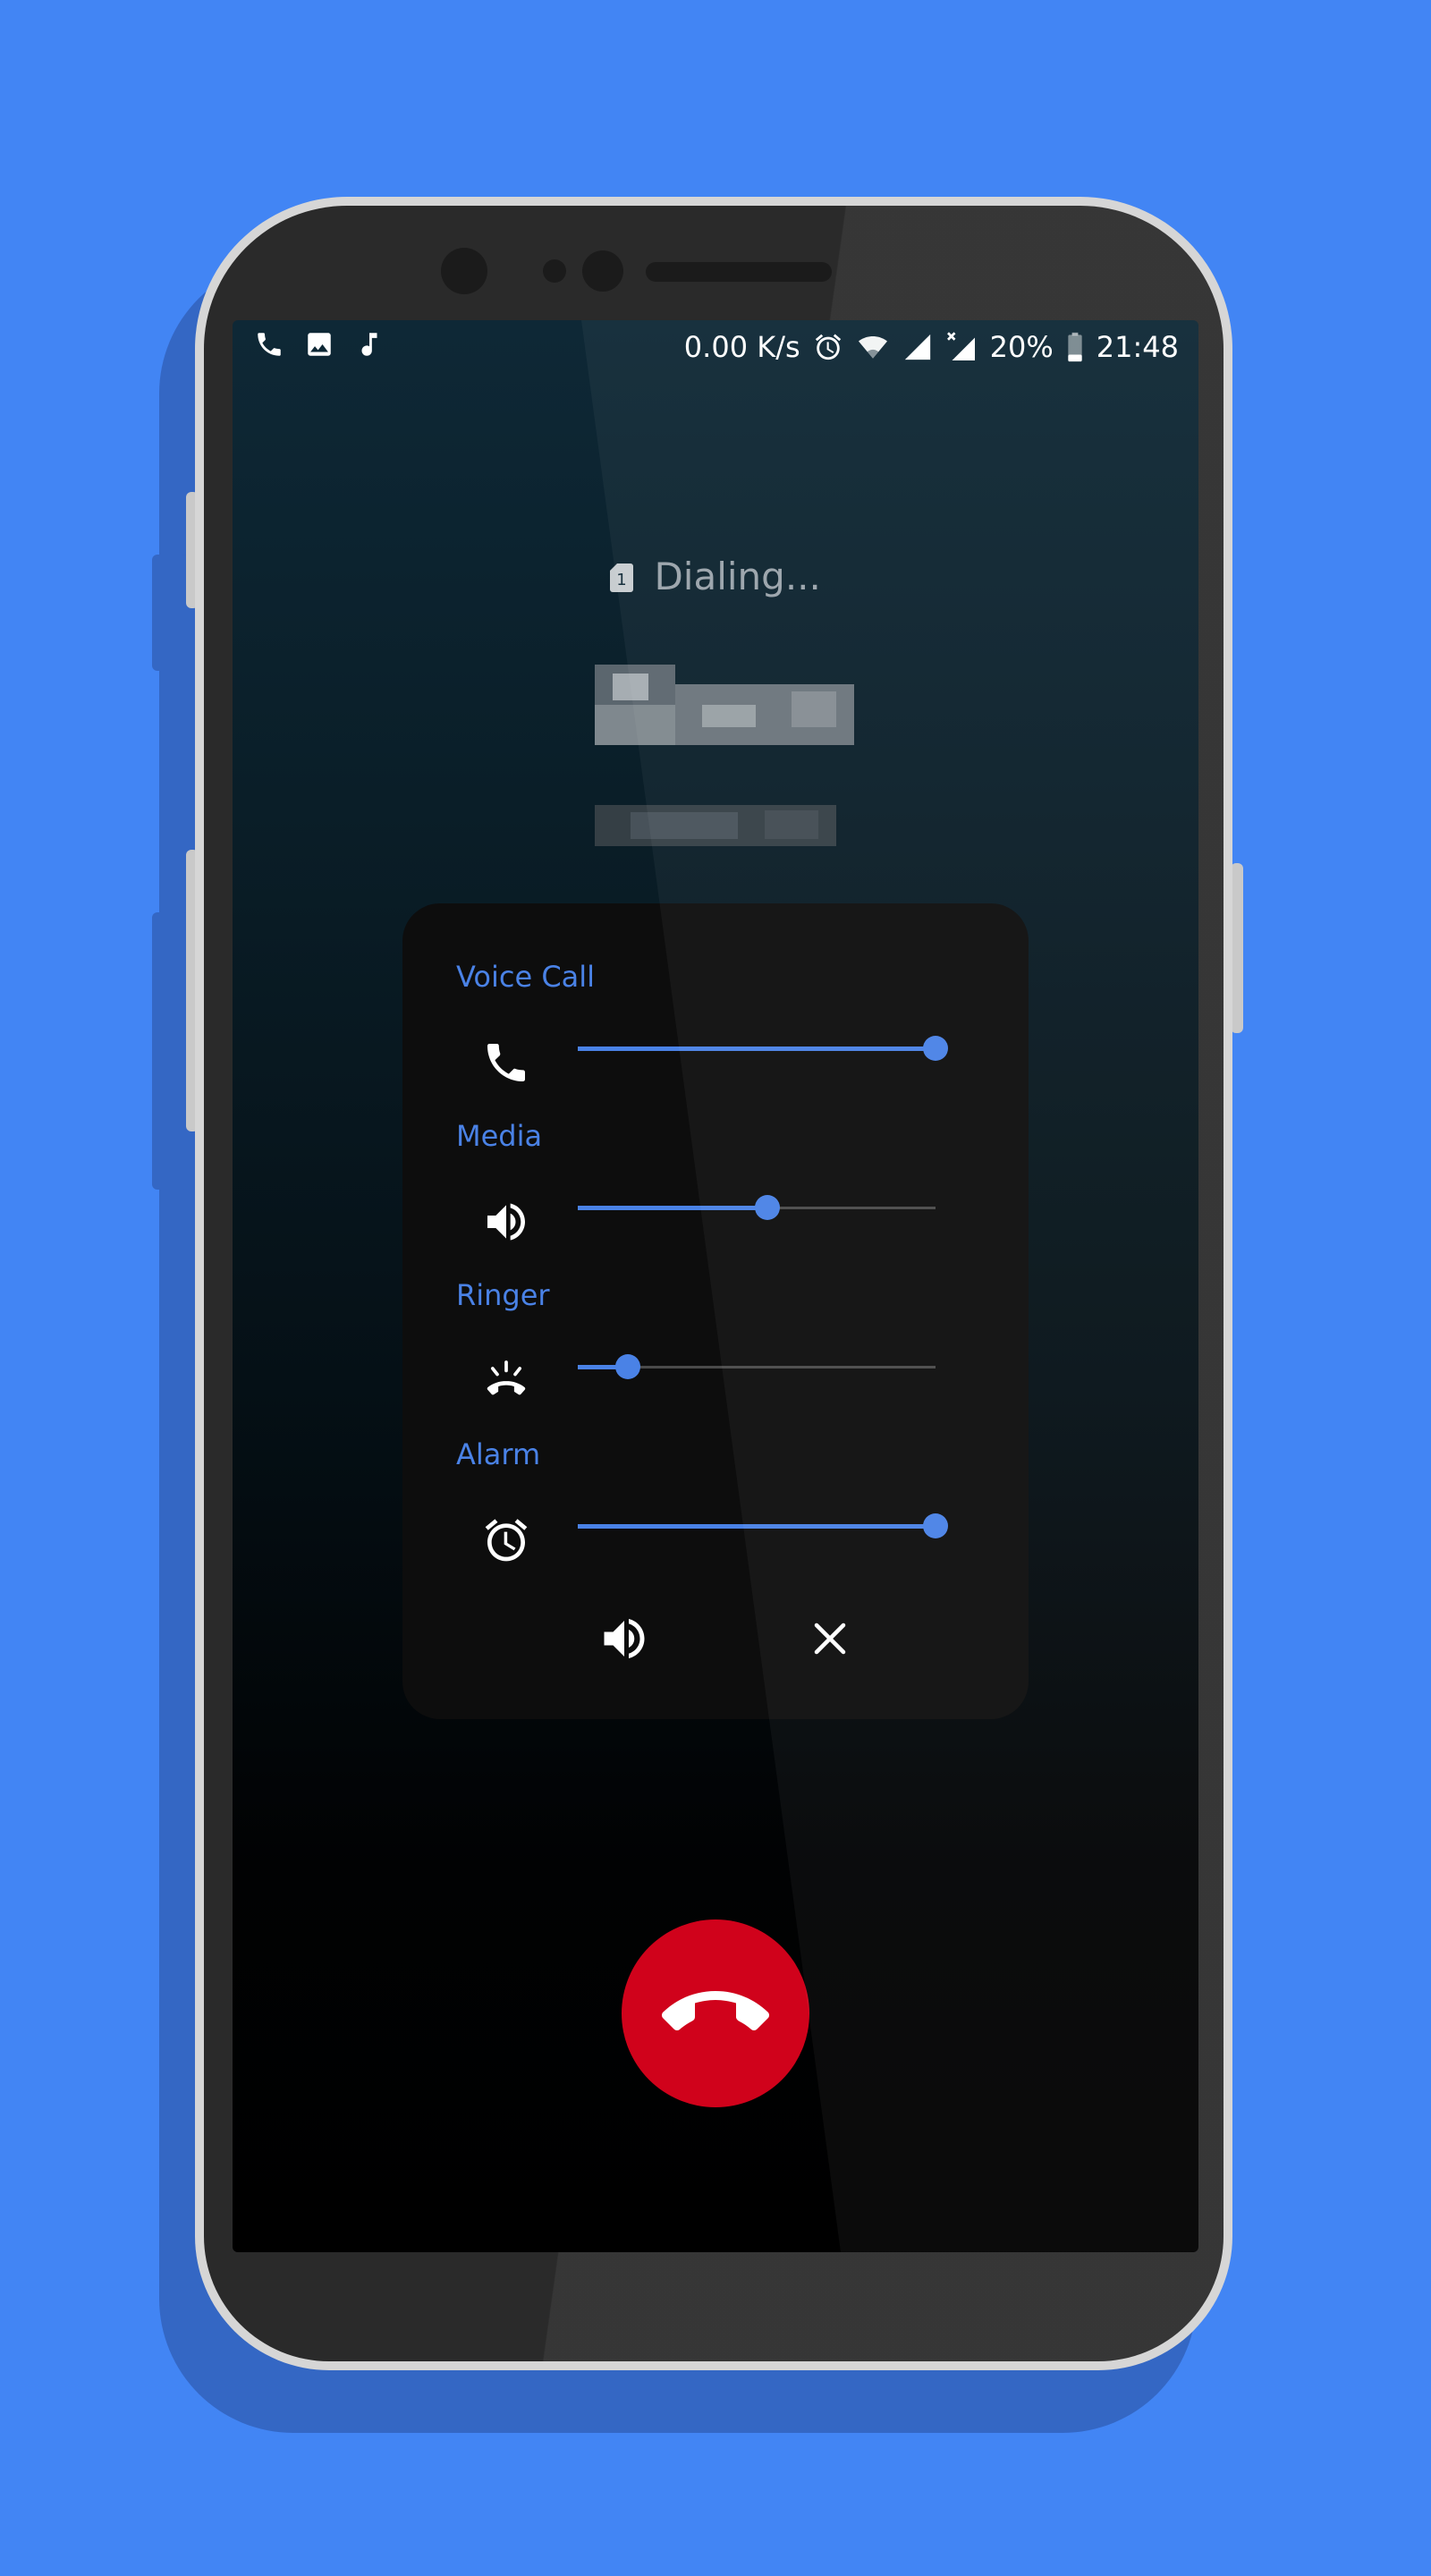  I want to click on clock: 21:48, so click(1138, 347).